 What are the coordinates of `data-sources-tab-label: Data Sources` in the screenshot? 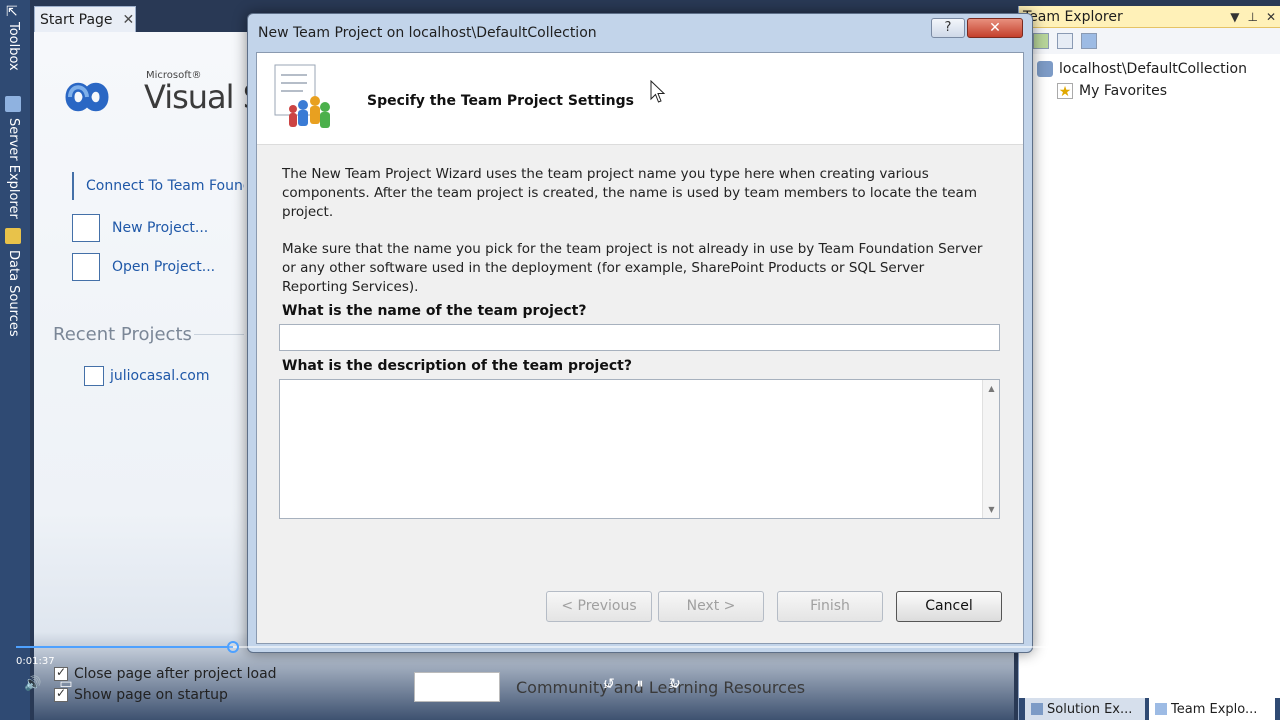 It's located at (13, 293).